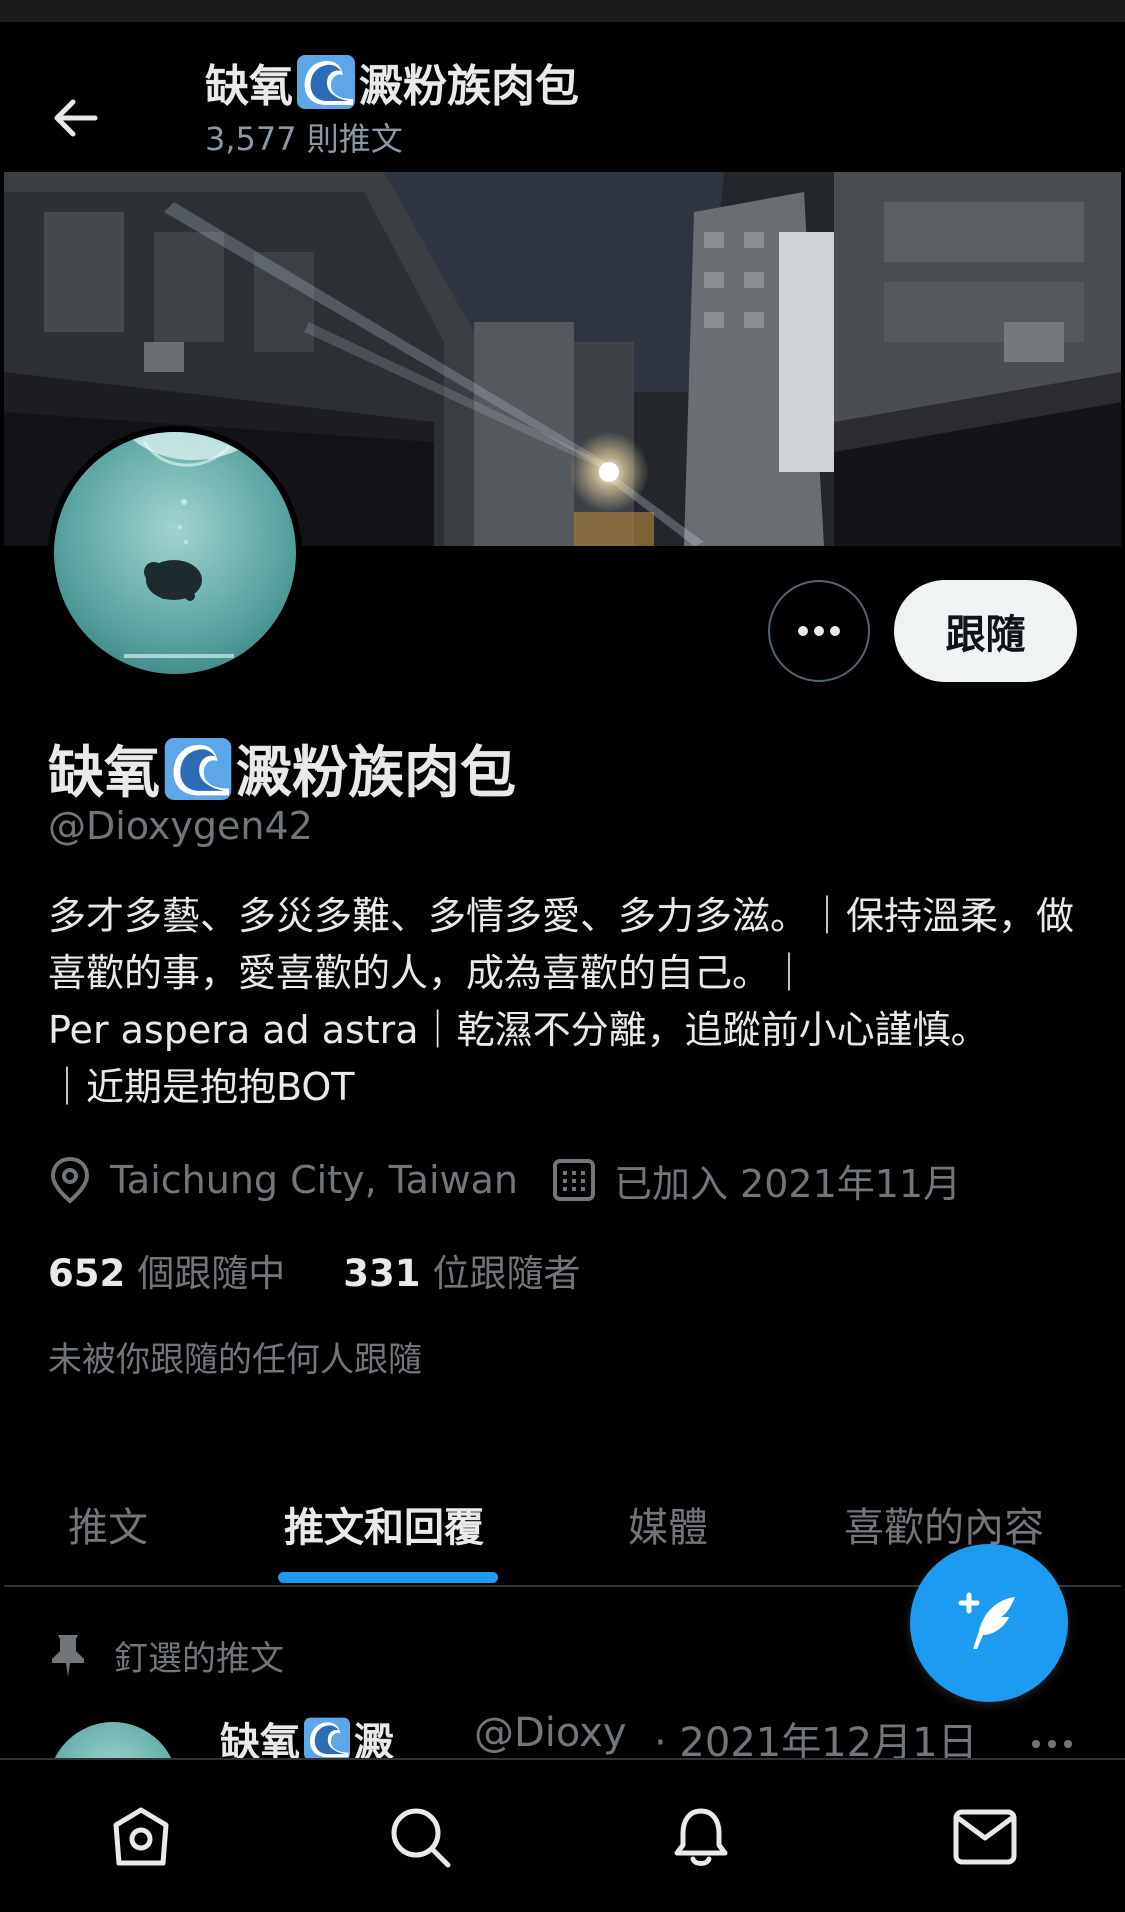 This screenshot has width=1125, height=1912. Describe the element at coordinates (573, 1180) in the screenshot. I see `calendar-icon` at that location.